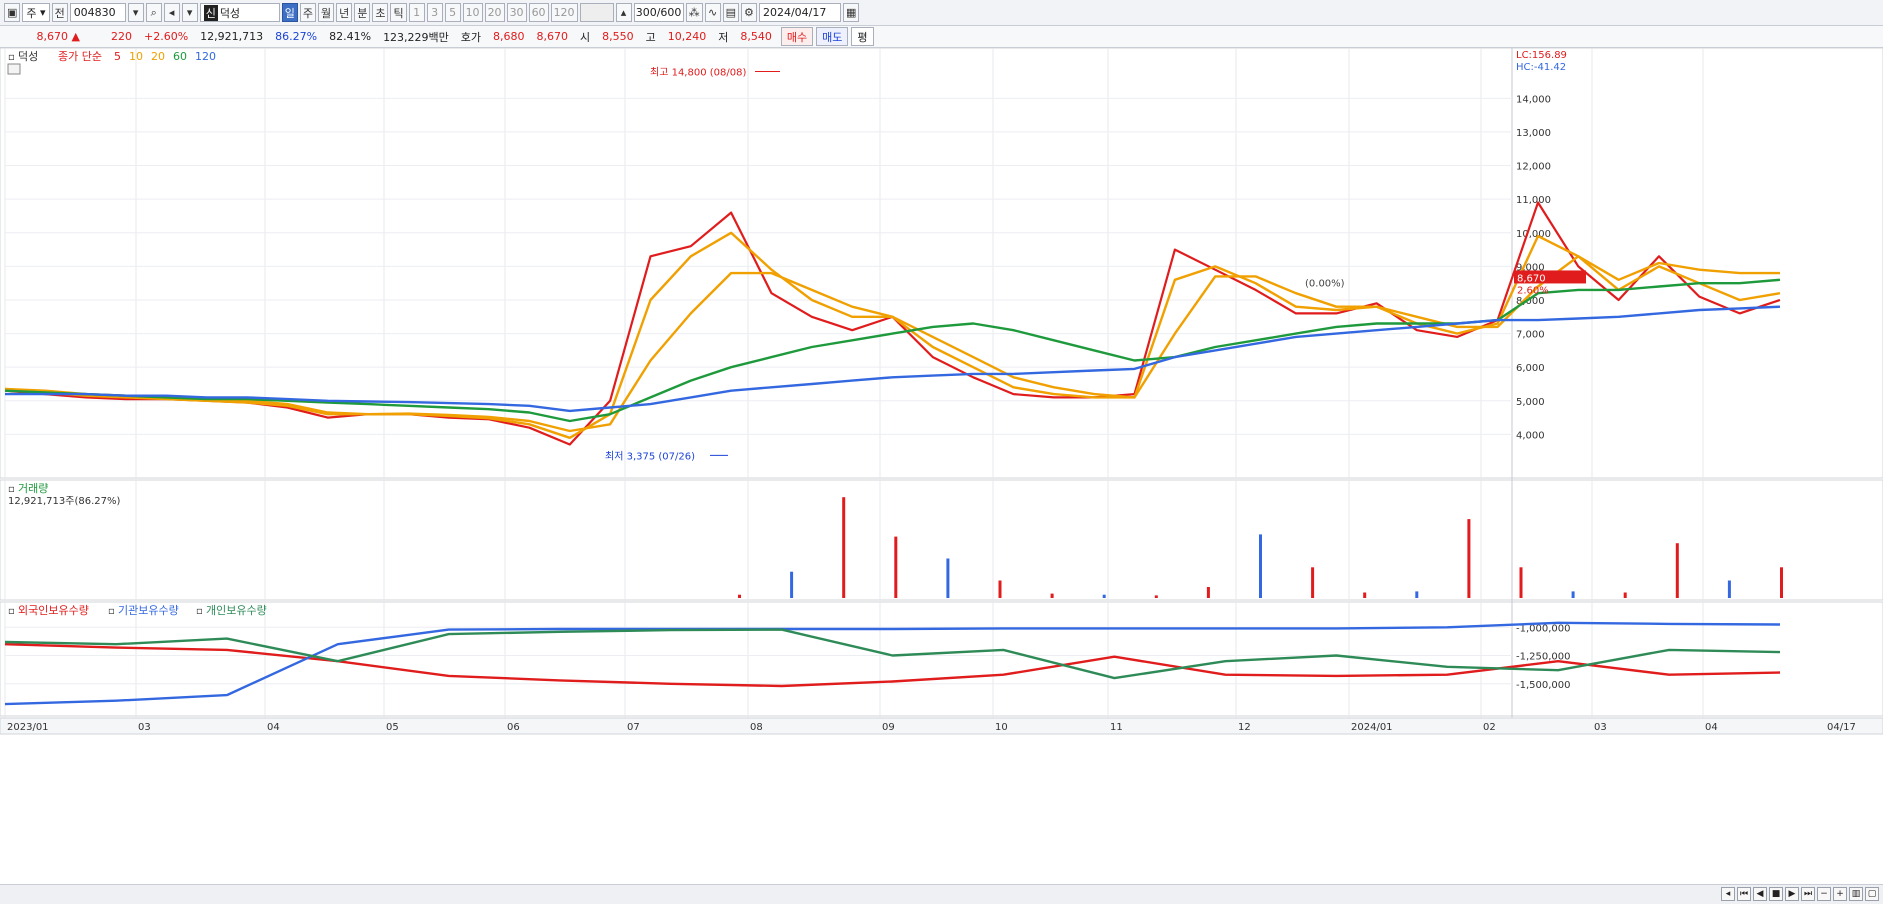 The width and height of the screenshot is (1883, 904). I want to click on scroll-left-icon: ◂, so click(1728, 894).